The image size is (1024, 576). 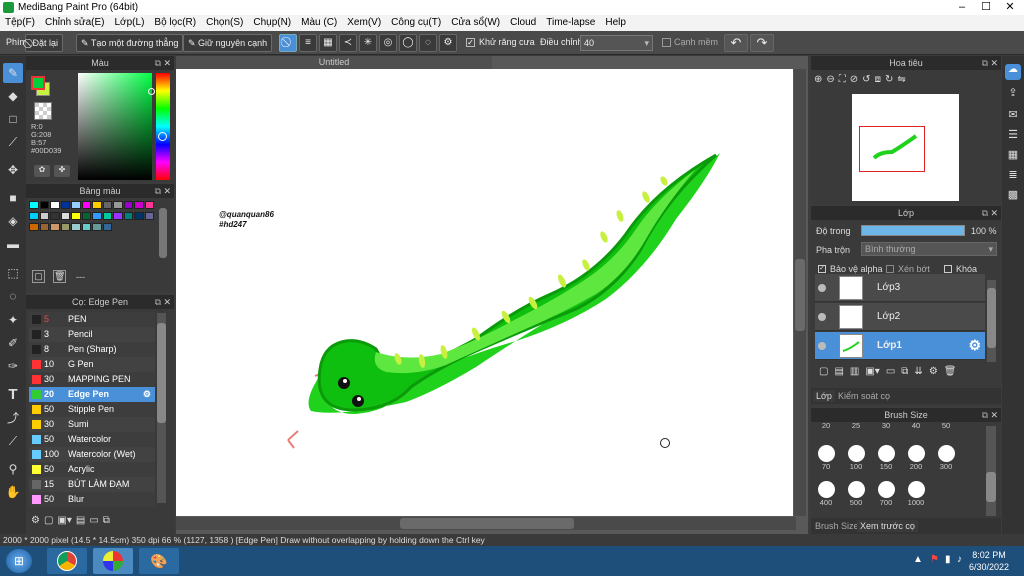 What do you see at coordinates (348, 43) in the screenshot?
I see `perspective-ruler-icon: ≺` at bounding box center [348, 43].